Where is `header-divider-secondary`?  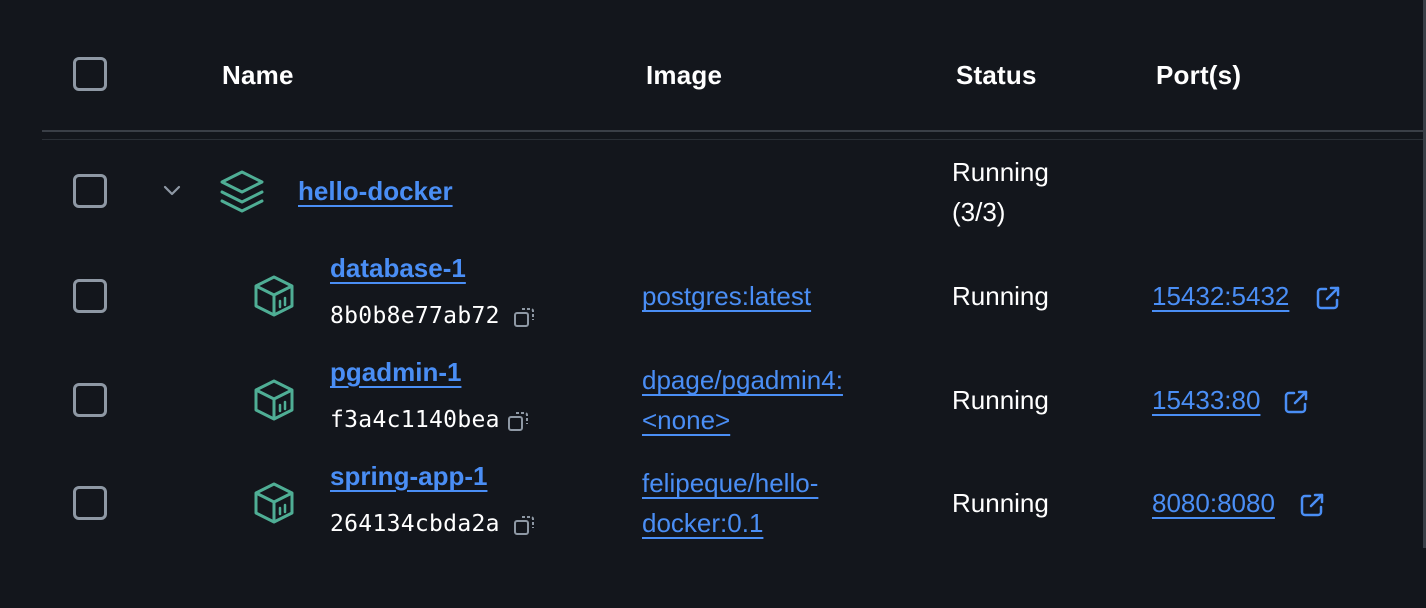
header-divider-secondary is located at coordinates (734, 139).